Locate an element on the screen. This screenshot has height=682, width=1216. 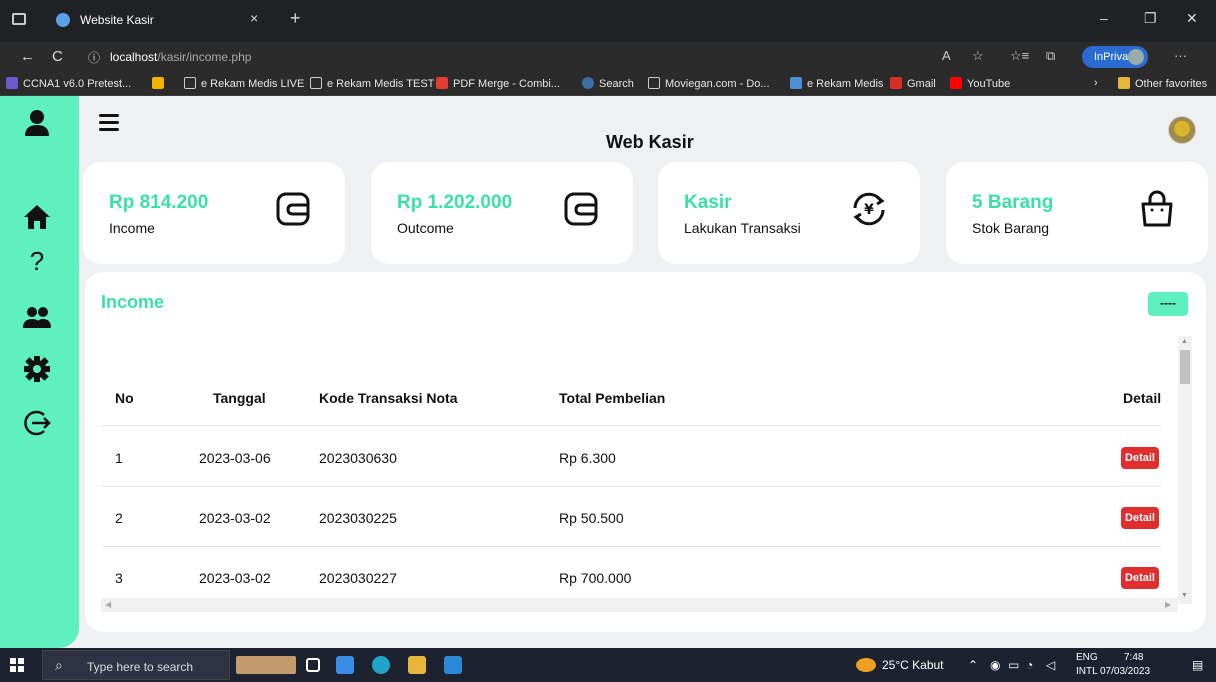
collections-icon: ⧉ is located at coordinates (1050, 56).